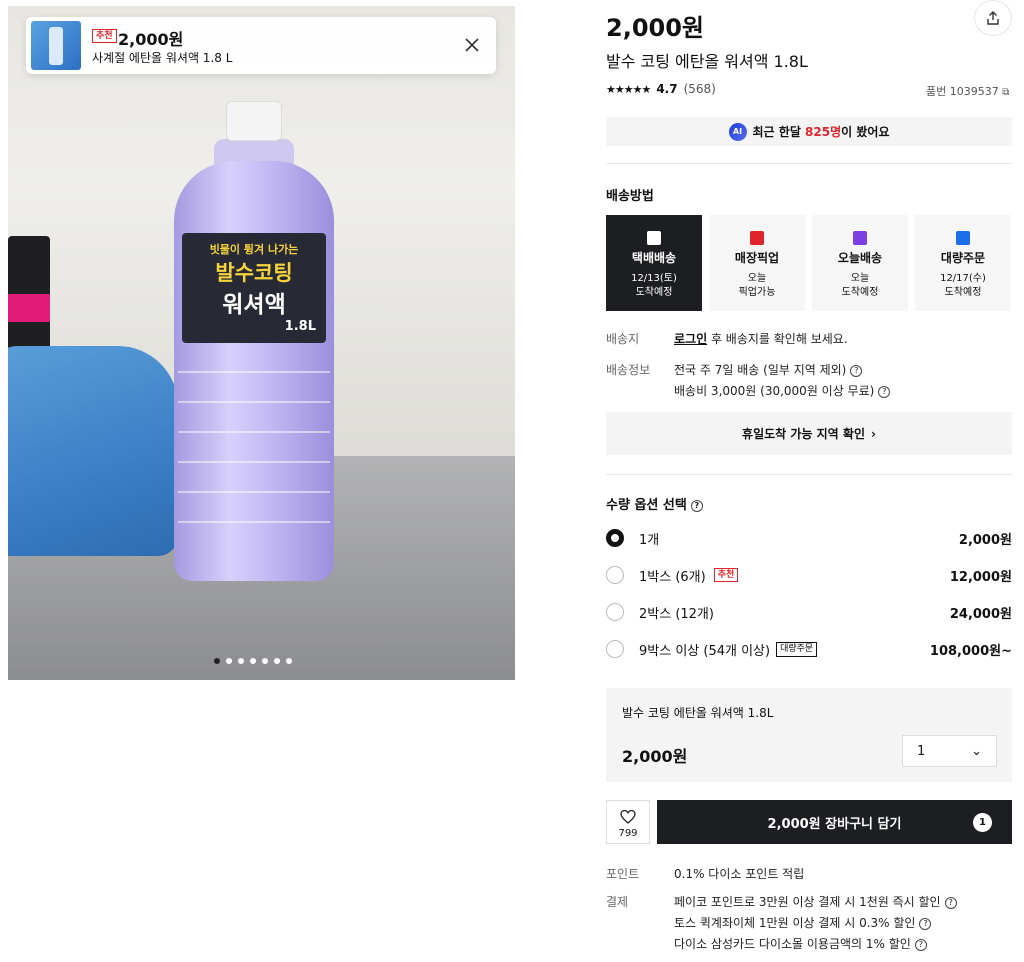 The image size is (1024, 962). Describe the element at coordinates (797, 649) in the screenshot. I see `bulk-order-tag: 대량주문` at that location.